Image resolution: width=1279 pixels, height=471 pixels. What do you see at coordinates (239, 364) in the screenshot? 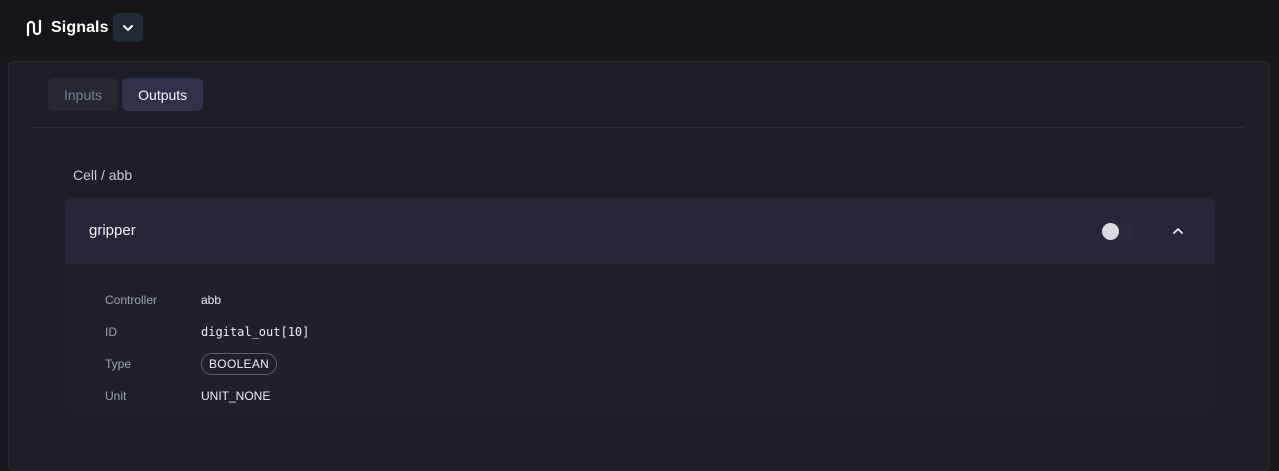
I see `type-badge: BOOLEAN` at bounding box center [239, 364].